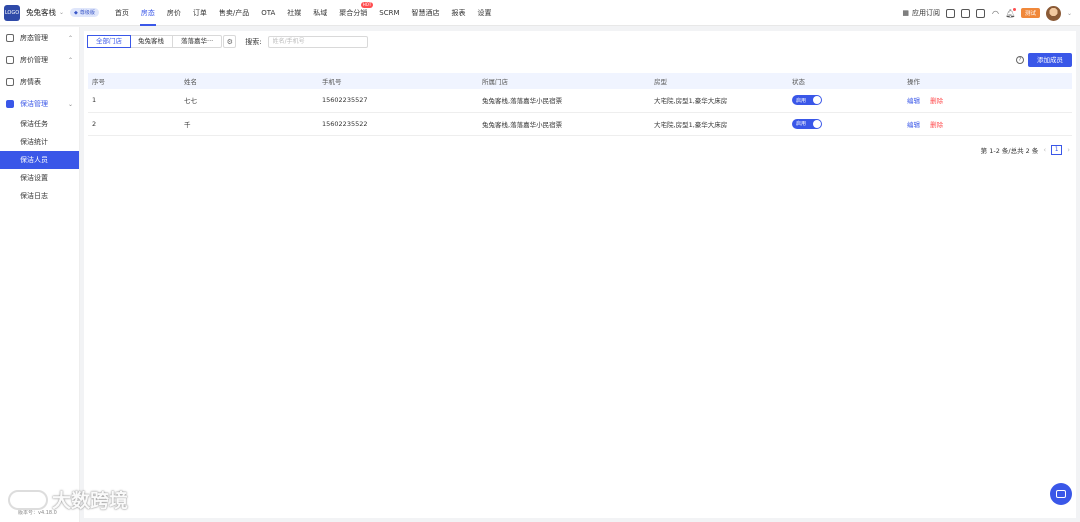 The image size is (1080, 522). Describe the element at coordinates (10, 60) in the screenshot. I see `price-icon` at that location.